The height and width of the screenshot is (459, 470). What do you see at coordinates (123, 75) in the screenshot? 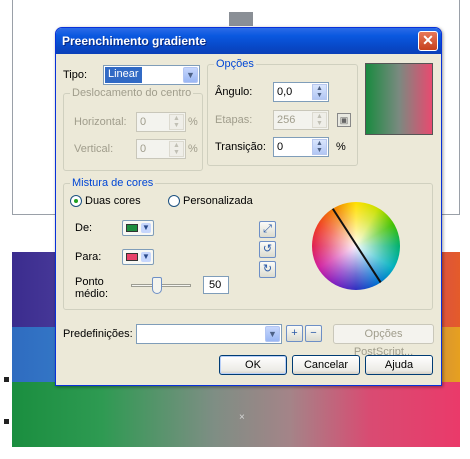
I see `type-select-value: Linear` at bounding box center [123, 75].